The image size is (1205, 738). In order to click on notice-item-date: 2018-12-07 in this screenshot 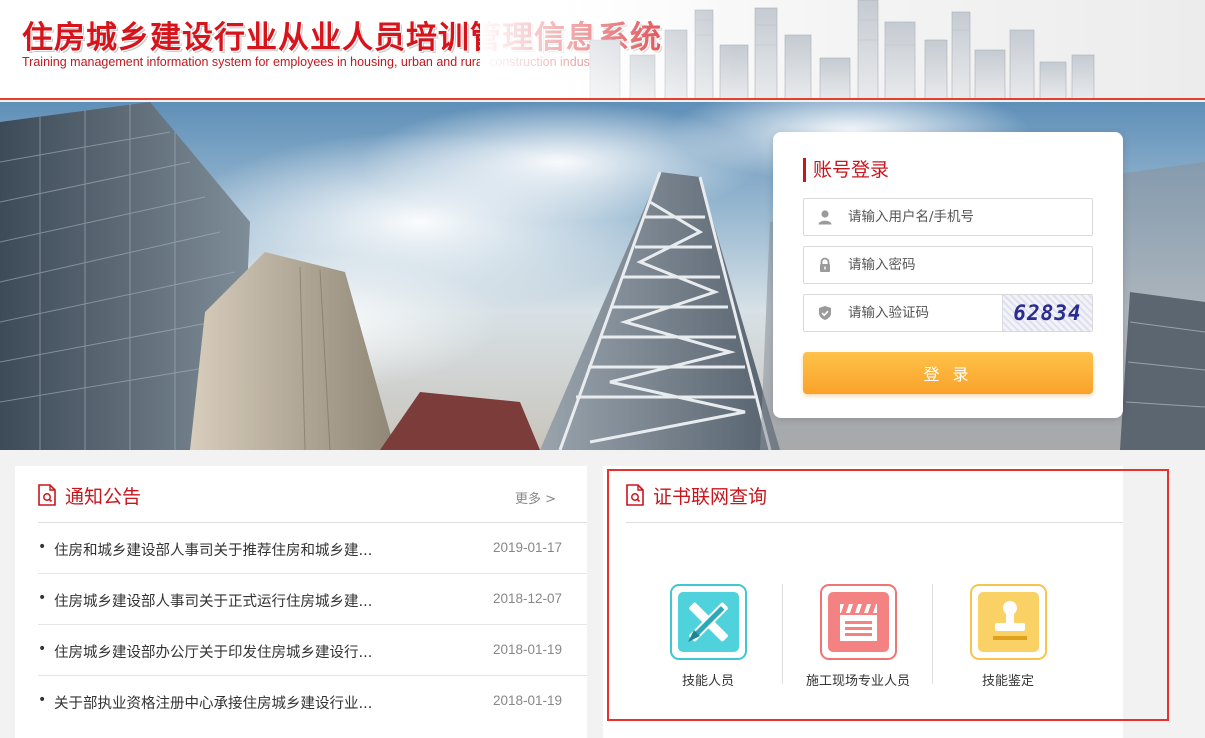, I will do `click(527, 598)`.